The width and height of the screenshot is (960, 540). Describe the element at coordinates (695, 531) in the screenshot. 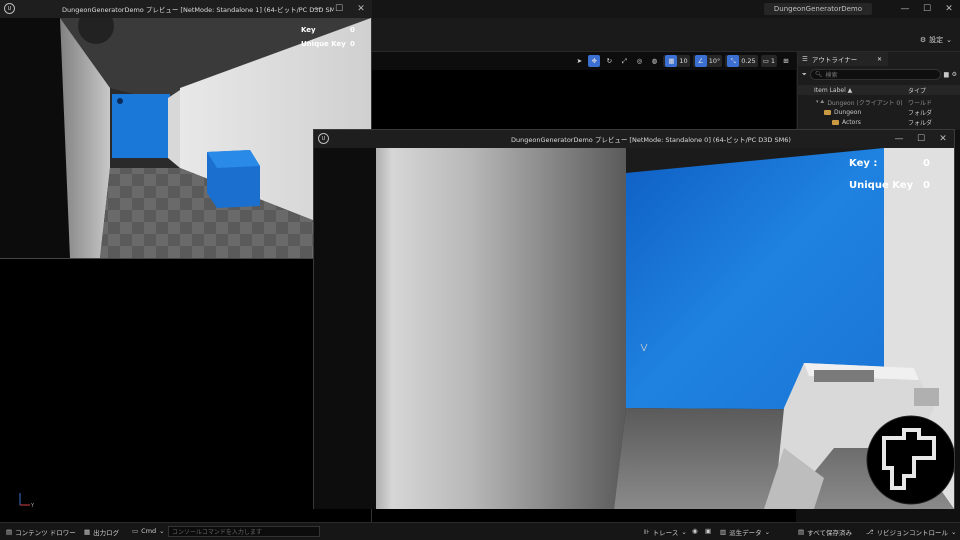

I see `record-icon: ◉` at that location.